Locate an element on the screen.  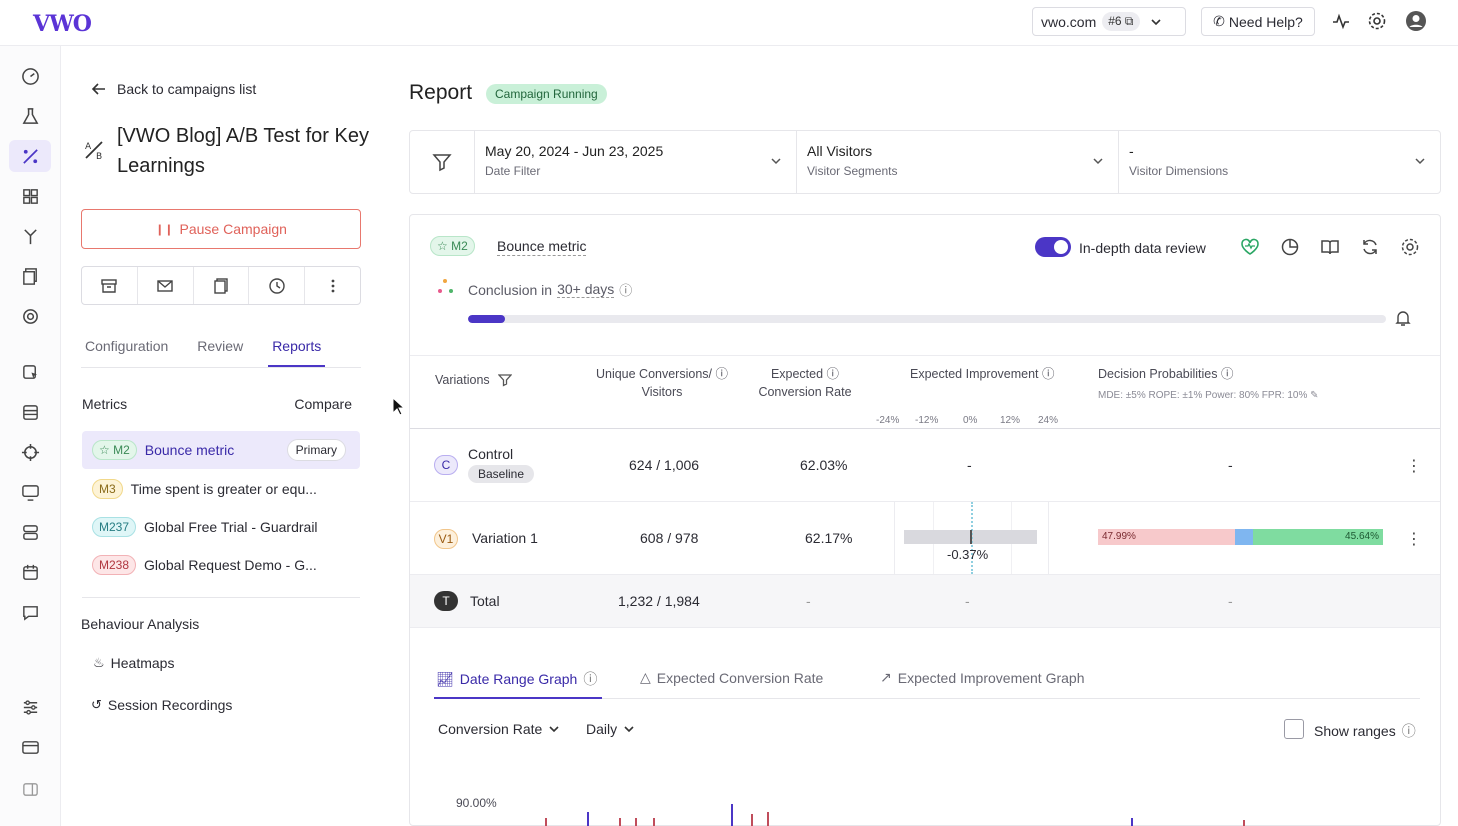
activity-icon is located at coordinates (1341, 21).